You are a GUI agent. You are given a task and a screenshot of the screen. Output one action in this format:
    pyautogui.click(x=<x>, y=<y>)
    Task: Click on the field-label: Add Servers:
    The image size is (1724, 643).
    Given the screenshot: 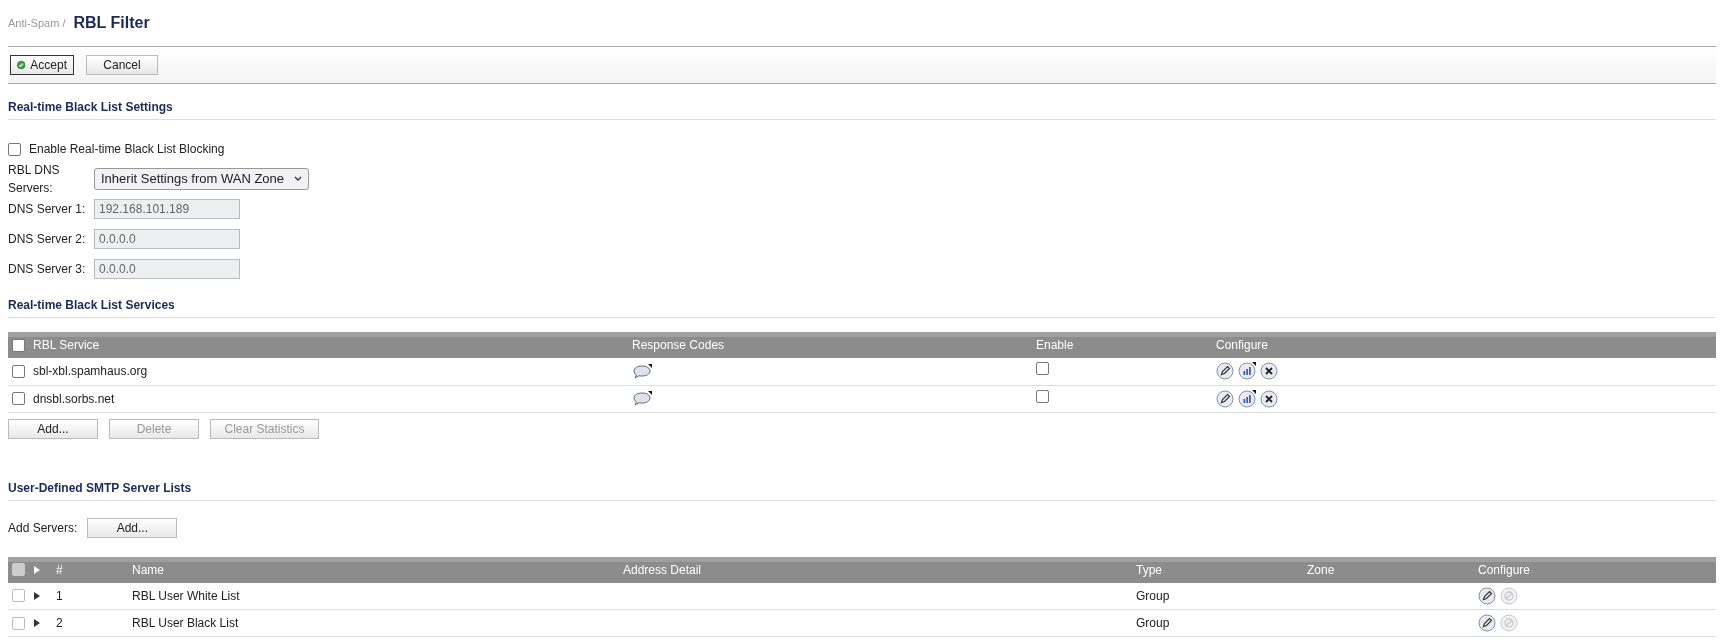 What is the action you would take?
    pyautogui.click(x=43, y=528)
    